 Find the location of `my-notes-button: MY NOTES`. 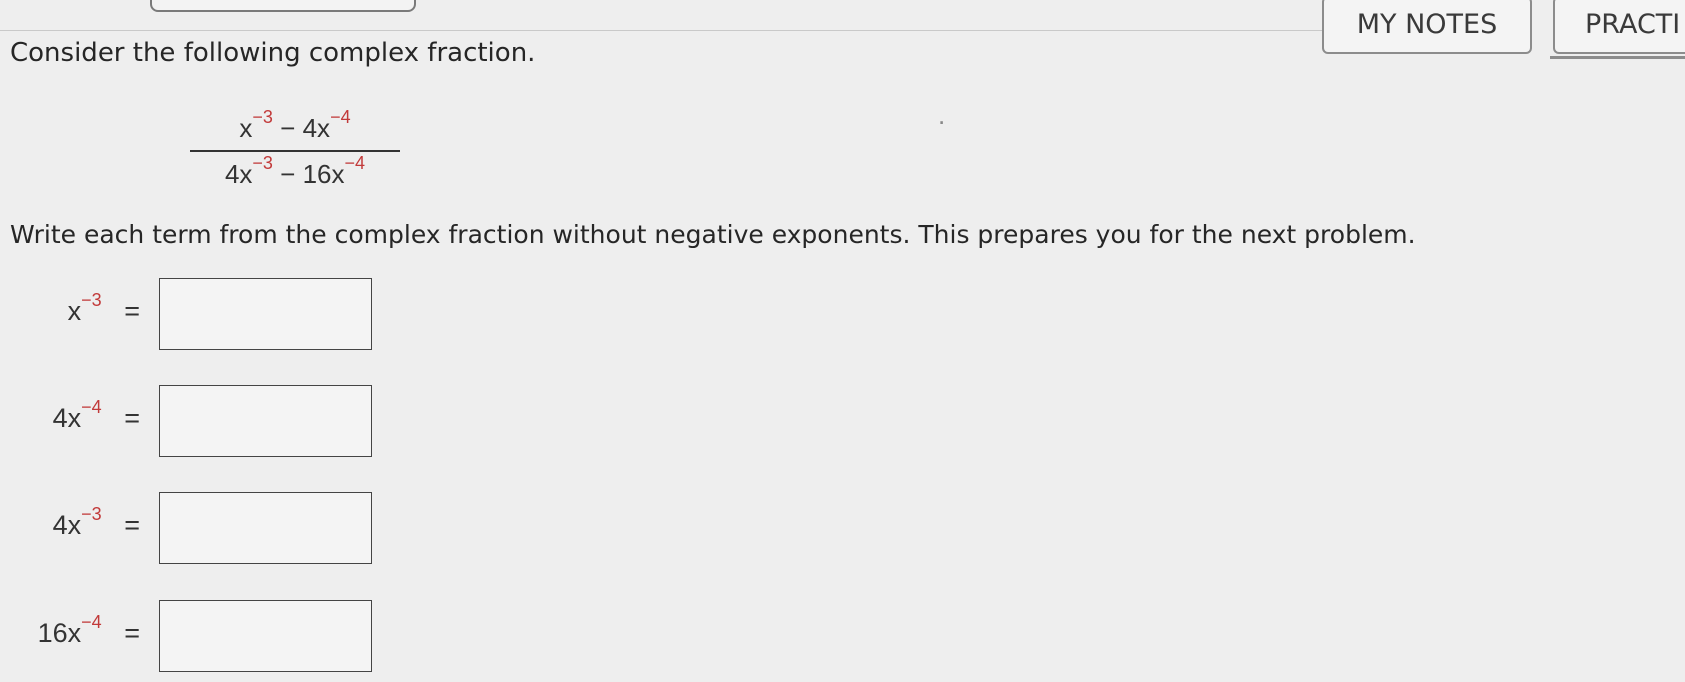

my-notes-button: MY NOTES is located at coordinates (1427, 27).